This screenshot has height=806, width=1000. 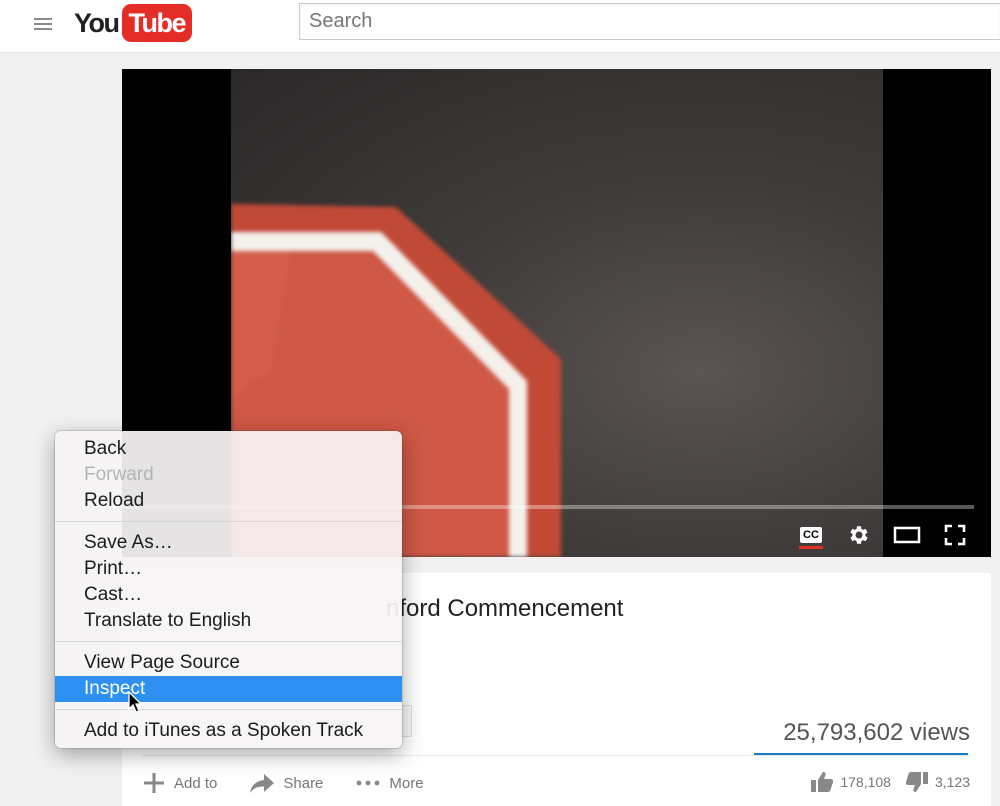 I want to click on masthead: You Tube, so click(x=500, y=26).